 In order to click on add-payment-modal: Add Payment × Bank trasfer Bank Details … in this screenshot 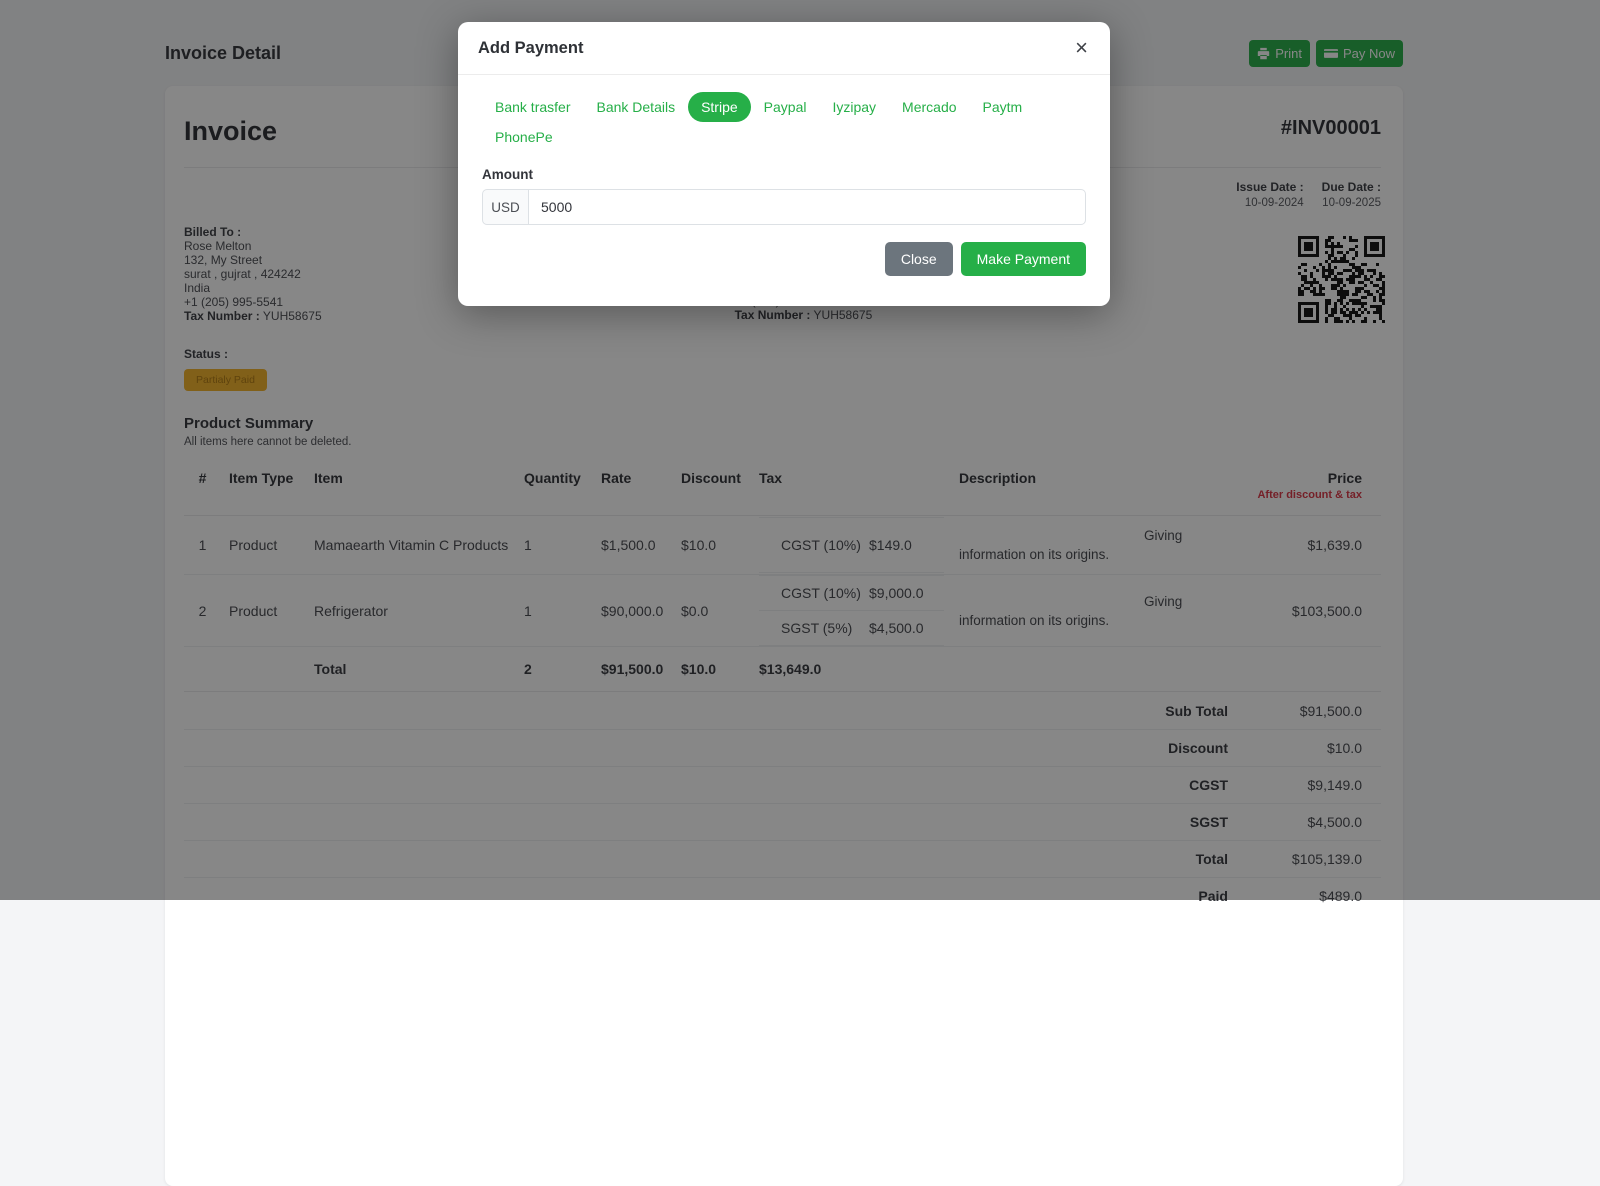, I will do `click(784, 164)`.